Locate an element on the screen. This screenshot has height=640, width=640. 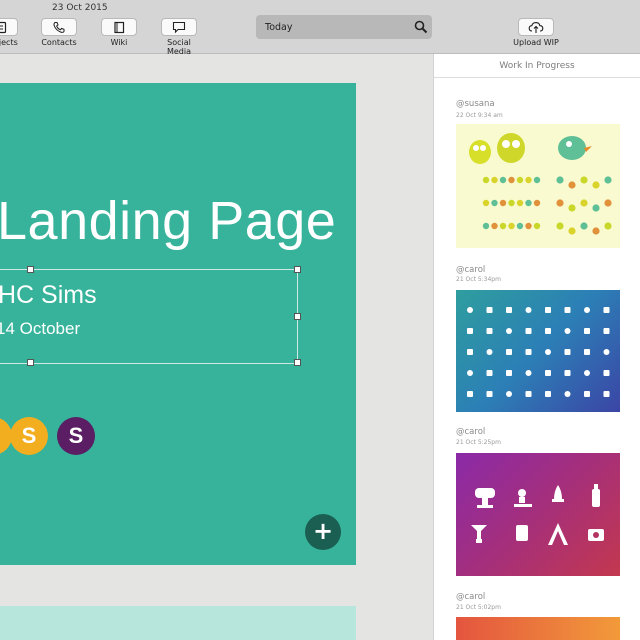
post-timestamp: 21 Oct 5:34pm is located at coordinates (478, 279).